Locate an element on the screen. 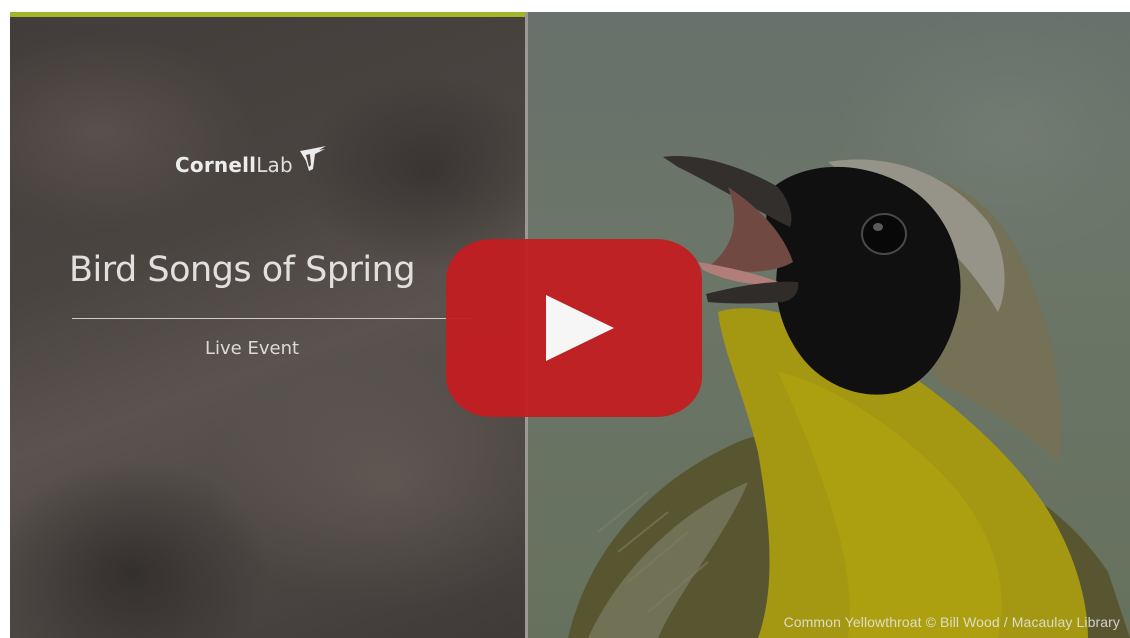  play-icon is located at coordinates (580, 328).